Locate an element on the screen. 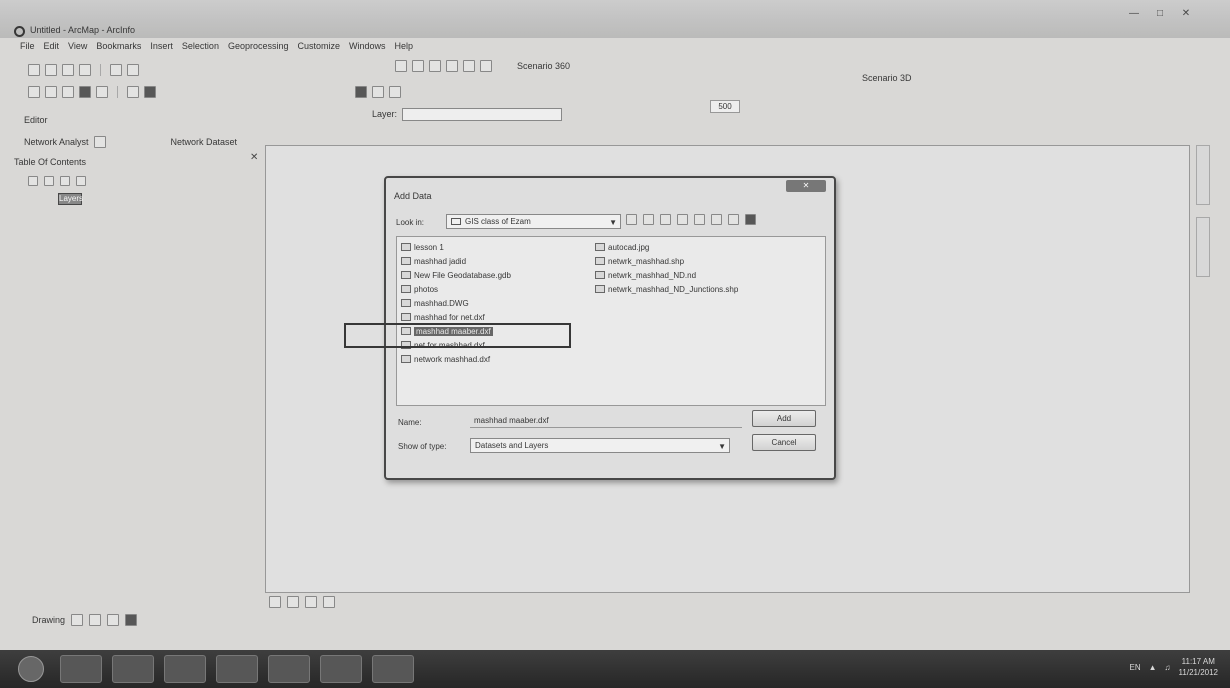 This screenshot has height=688, width=1230. new-document-icon is located at coordinates (34, 70).